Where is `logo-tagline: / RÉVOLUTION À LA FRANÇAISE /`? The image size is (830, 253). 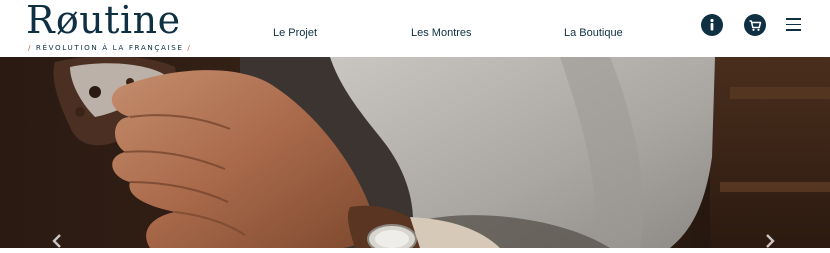 logo-tagline: / RÉVOLUTION À LA FRANÇAISE / is located at coordinates (109, 47).